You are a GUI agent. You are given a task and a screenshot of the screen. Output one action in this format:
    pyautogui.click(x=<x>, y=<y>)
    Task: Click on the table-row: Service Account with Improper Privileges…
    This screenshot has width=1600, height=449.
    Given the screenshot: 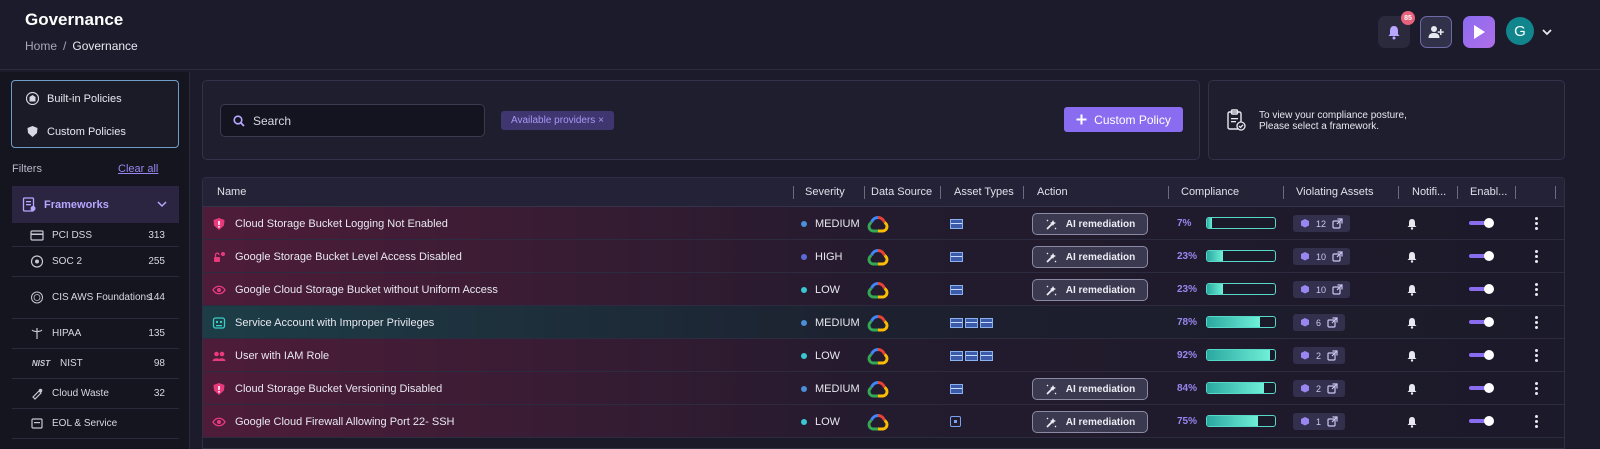 What is the action you would take?
    pyautogui.click(x=883, y=322)
    